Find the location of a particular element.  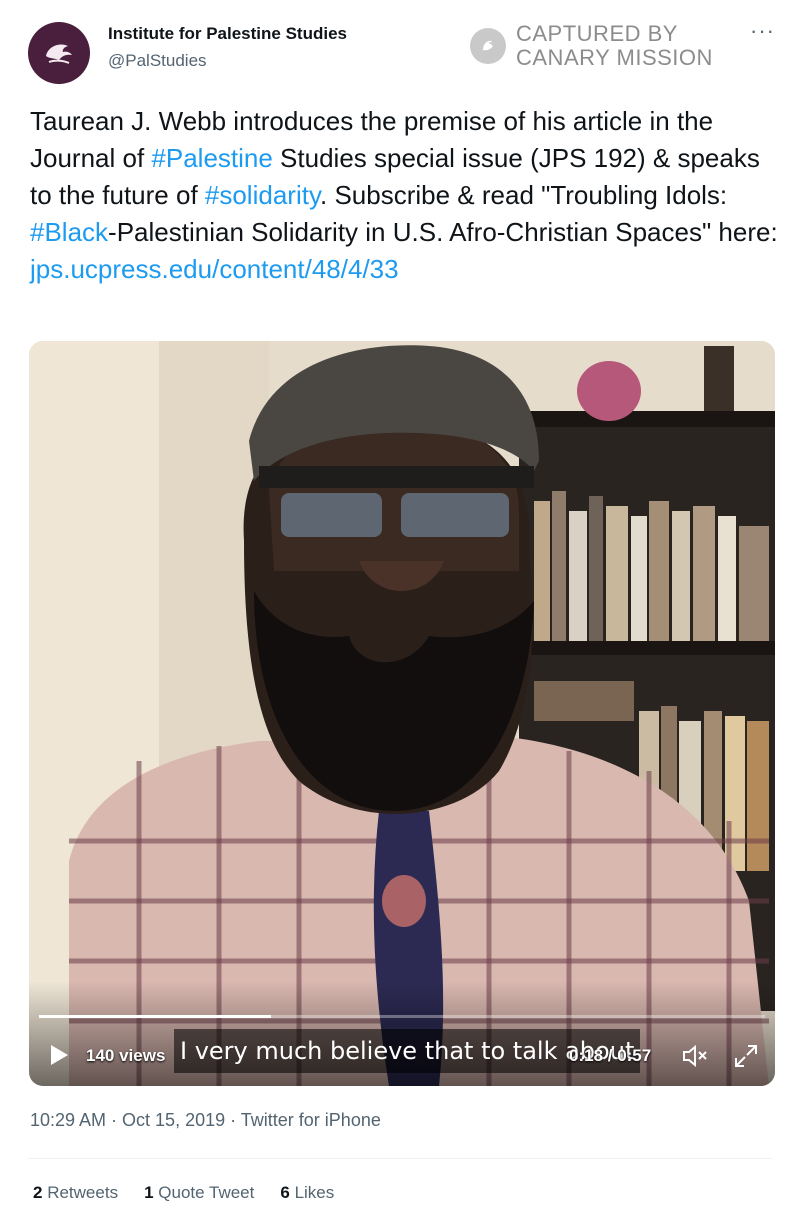

tweet-stats: 2 Retweets 1 Quote Tweet 6 Likes is located at coordinates (183, 1193).